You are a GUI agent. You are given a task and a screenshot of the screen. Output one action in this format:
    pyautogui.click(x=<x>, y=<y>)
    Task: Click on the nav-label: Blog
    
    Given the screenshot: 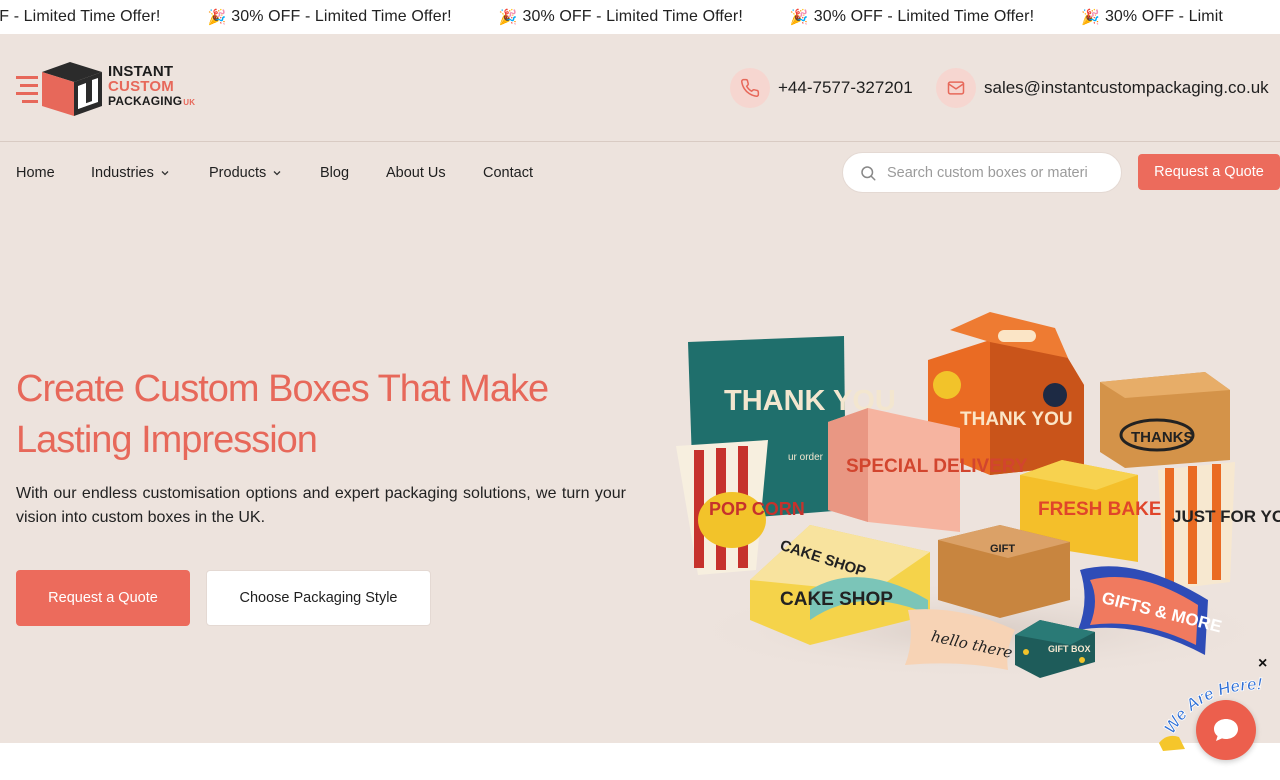 What is the action you would take?
    pyautogui.click(x=335, y=173)
    